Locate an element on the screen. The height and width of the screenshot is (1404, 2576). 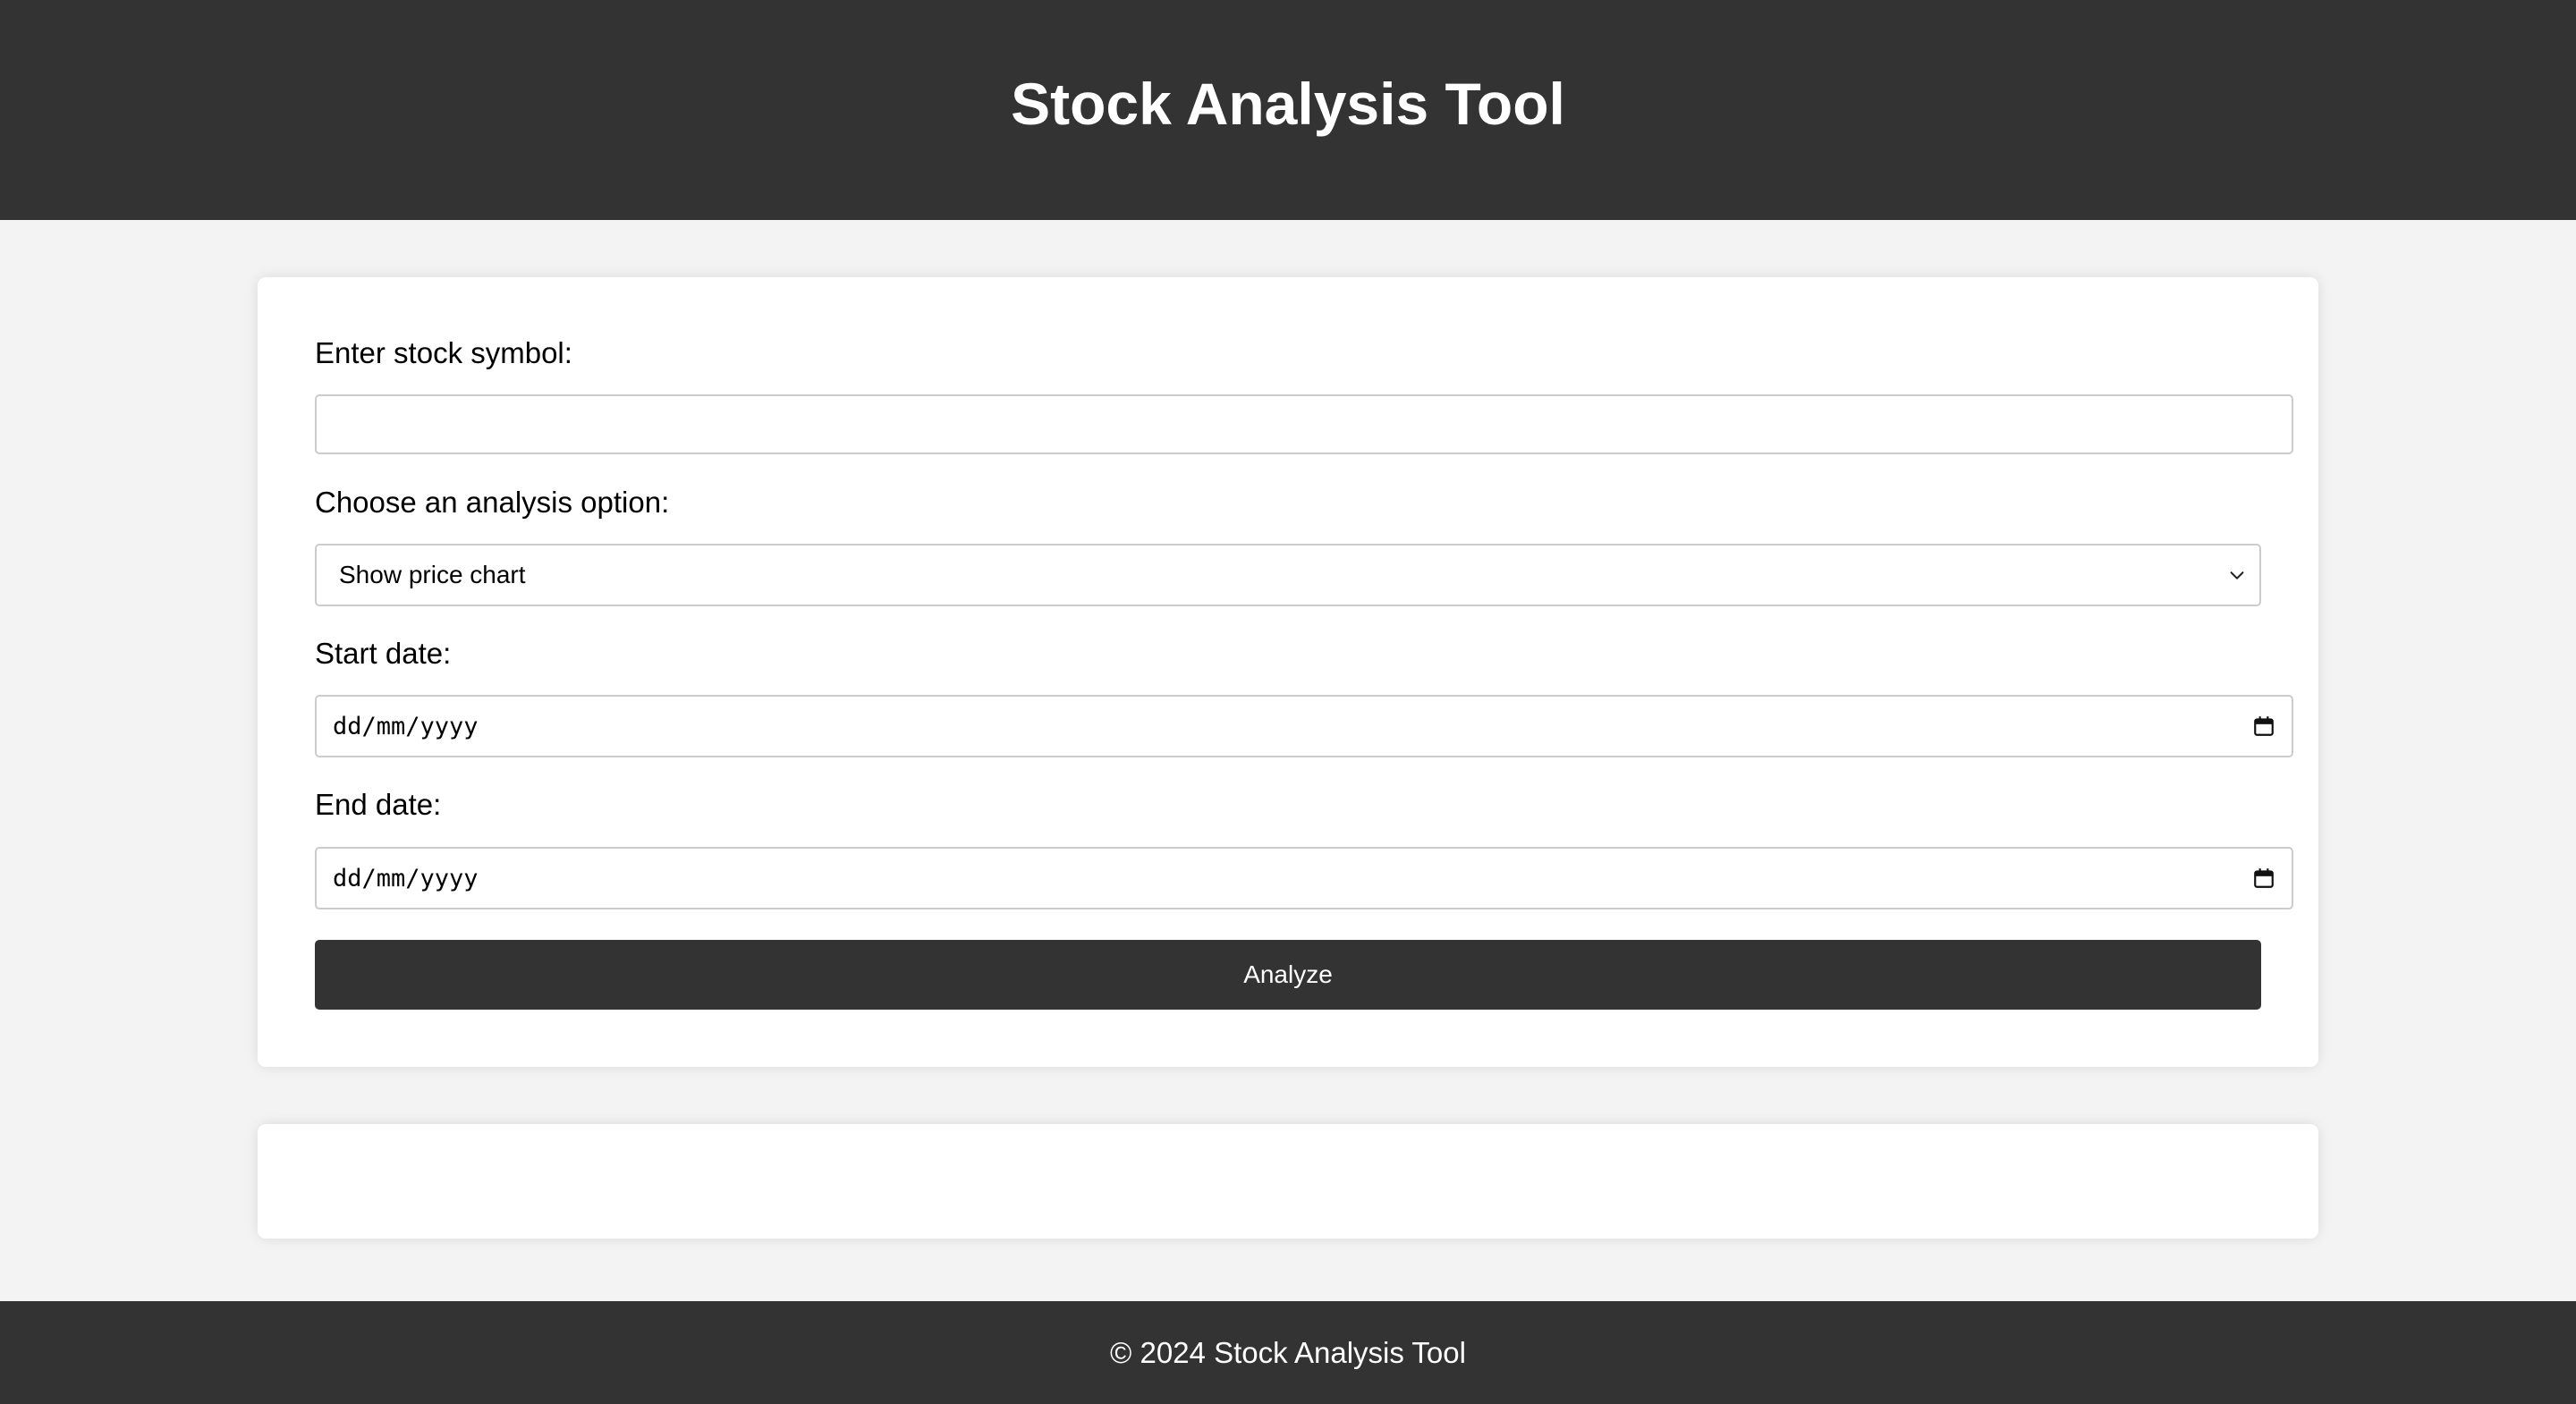
start-date-input: dd/mm/yyyy is located at coordinates (1304, 726).